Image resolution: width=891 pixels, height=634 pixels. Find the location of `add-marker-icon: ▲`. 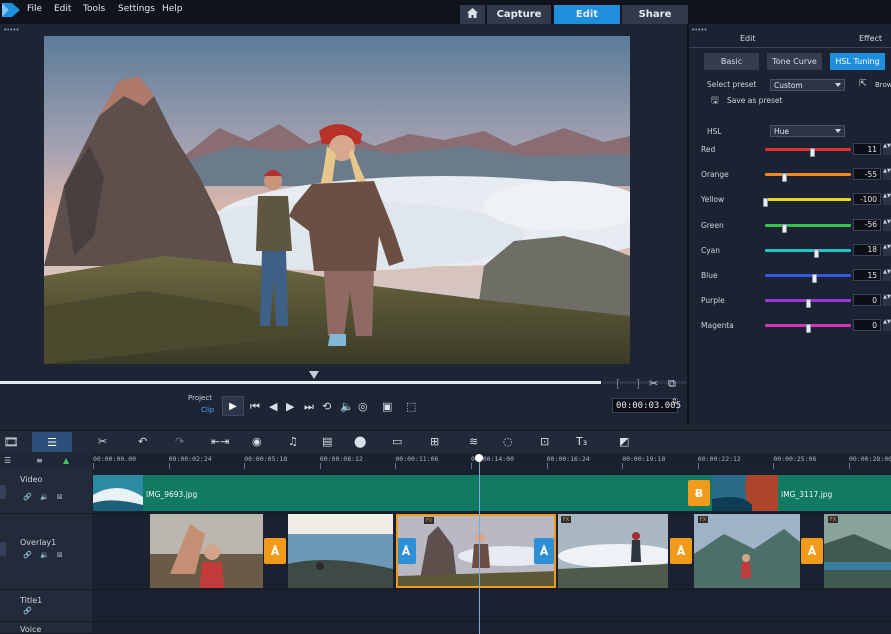

add-marker-icon: ▲ is located at coordinates (66, 460).